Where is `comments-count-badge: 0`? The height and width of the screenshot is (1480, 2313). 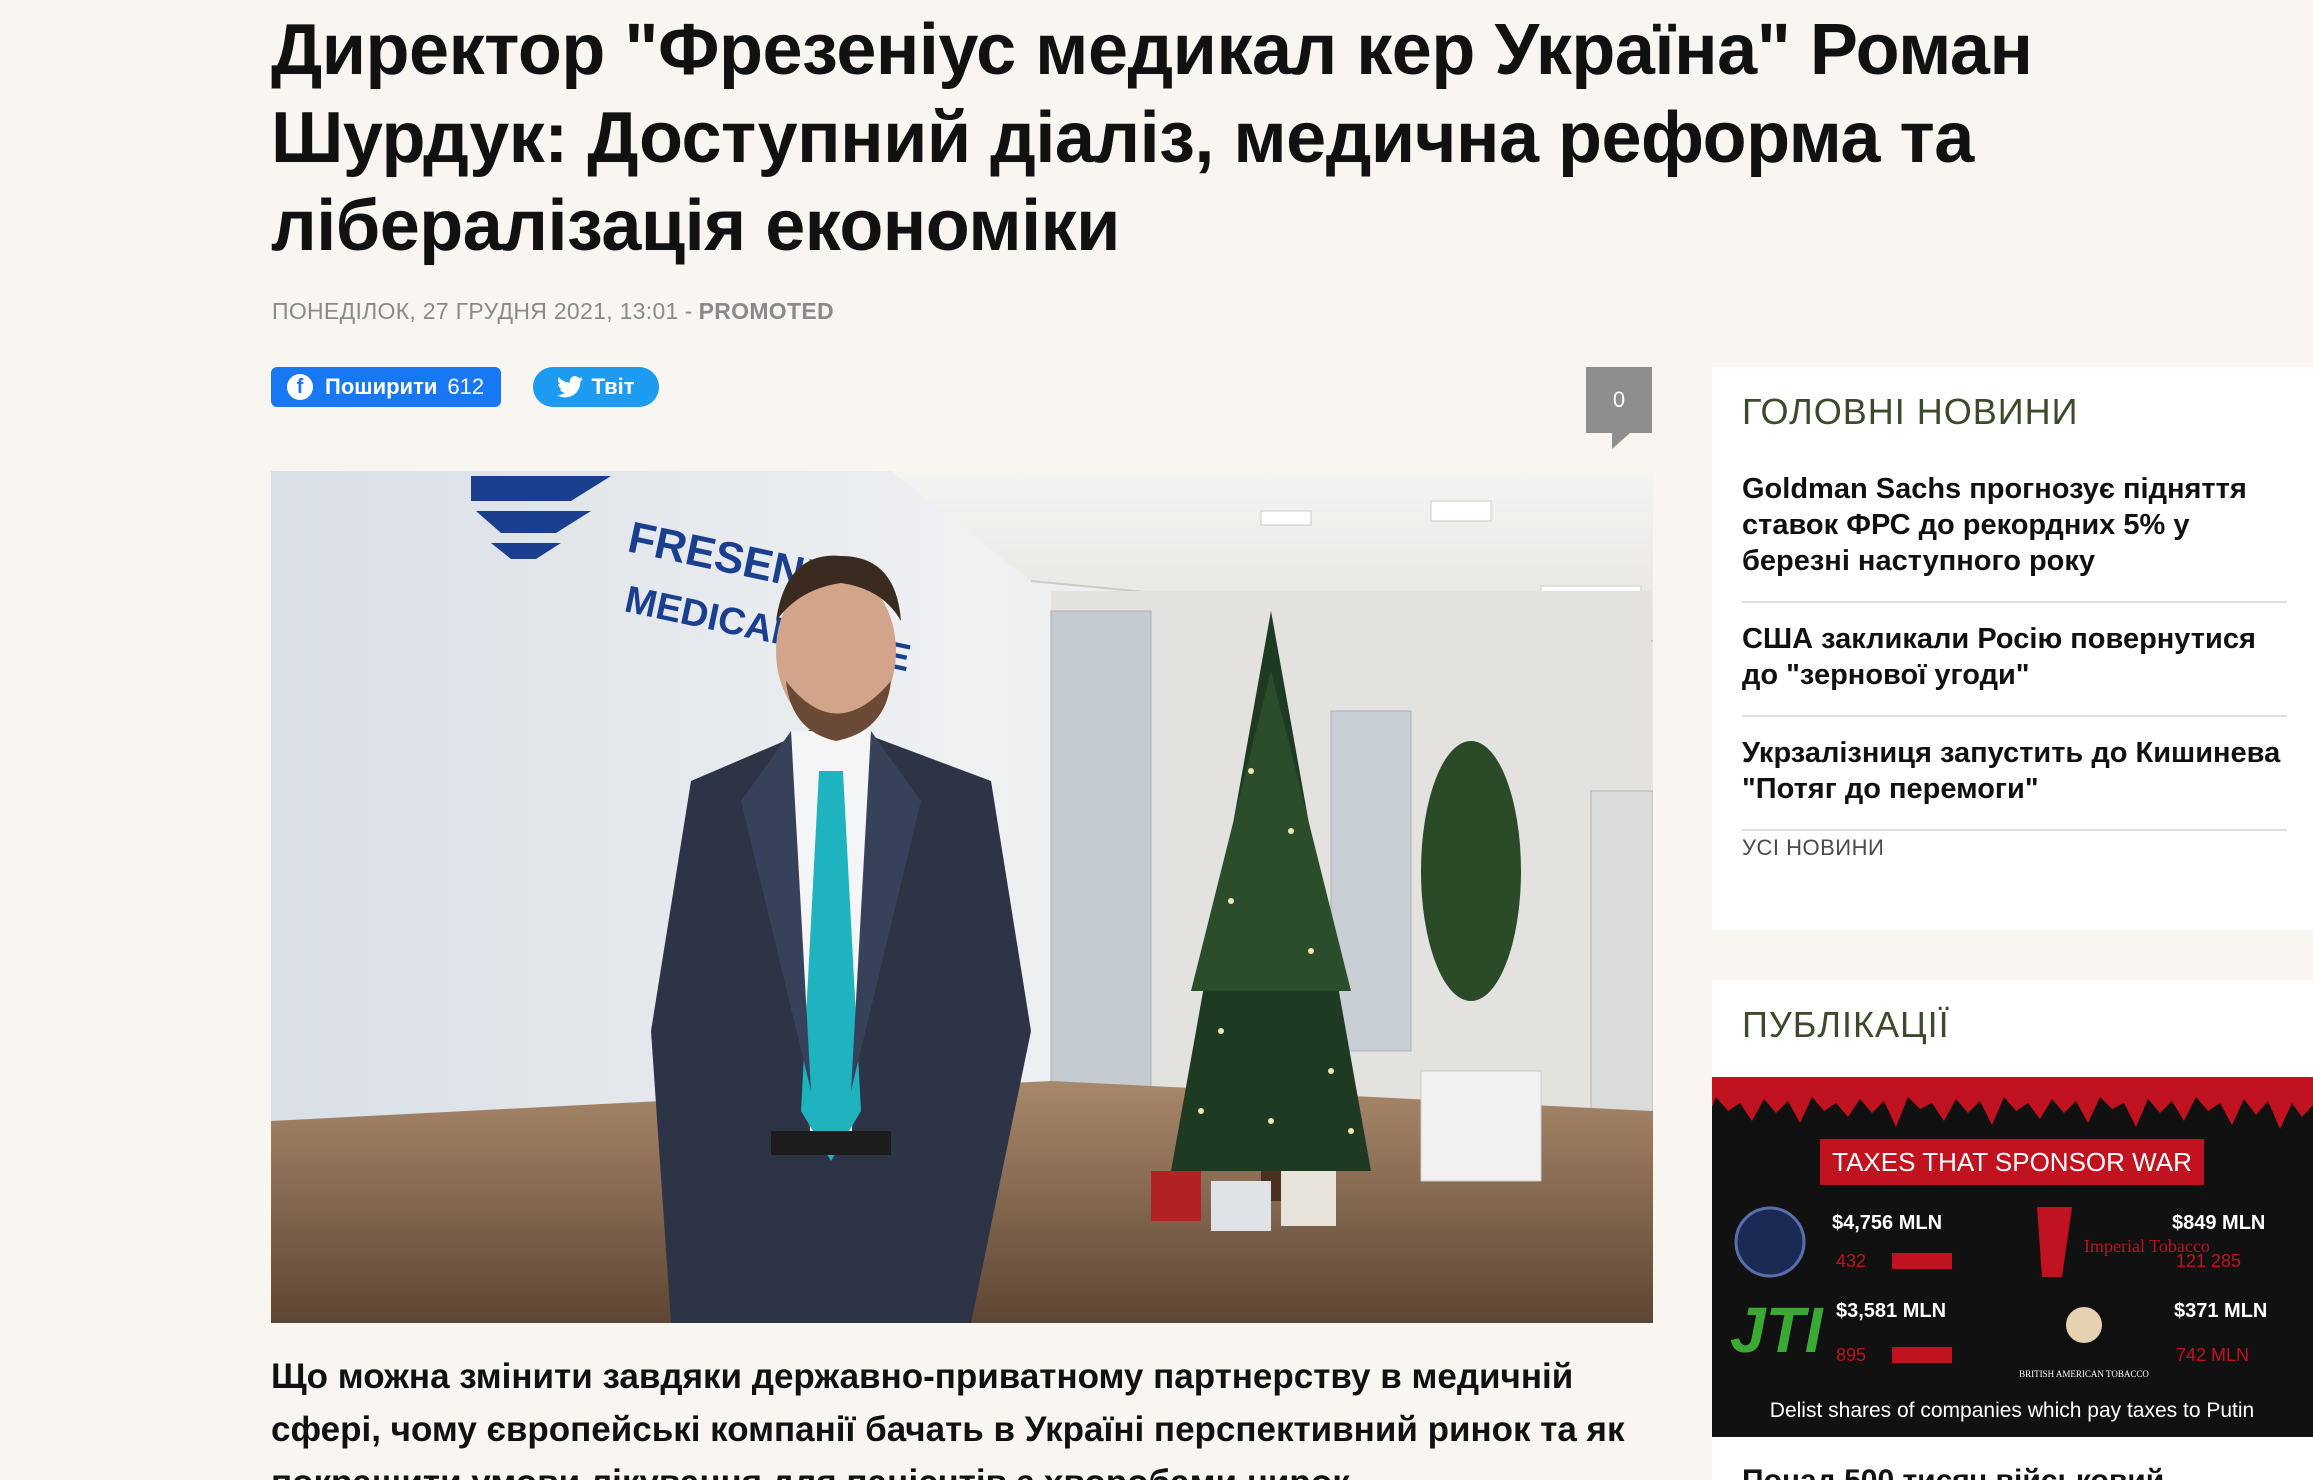 comments-count-badge: 0 is located at coordinates (1619, 408).